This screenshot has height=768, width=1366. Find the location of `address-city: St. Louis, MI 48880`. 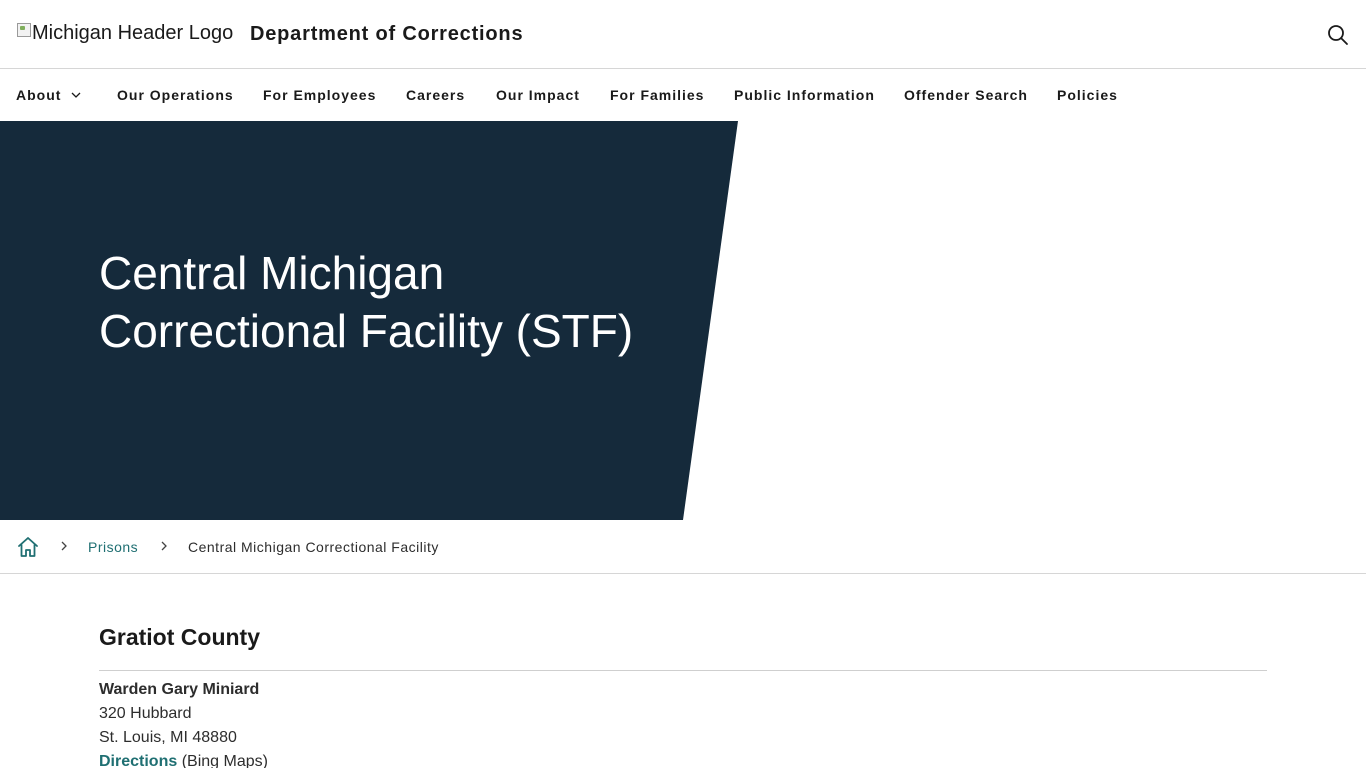

address-city: St. Louis, MI 48880 is located at coordinates (168, 737).